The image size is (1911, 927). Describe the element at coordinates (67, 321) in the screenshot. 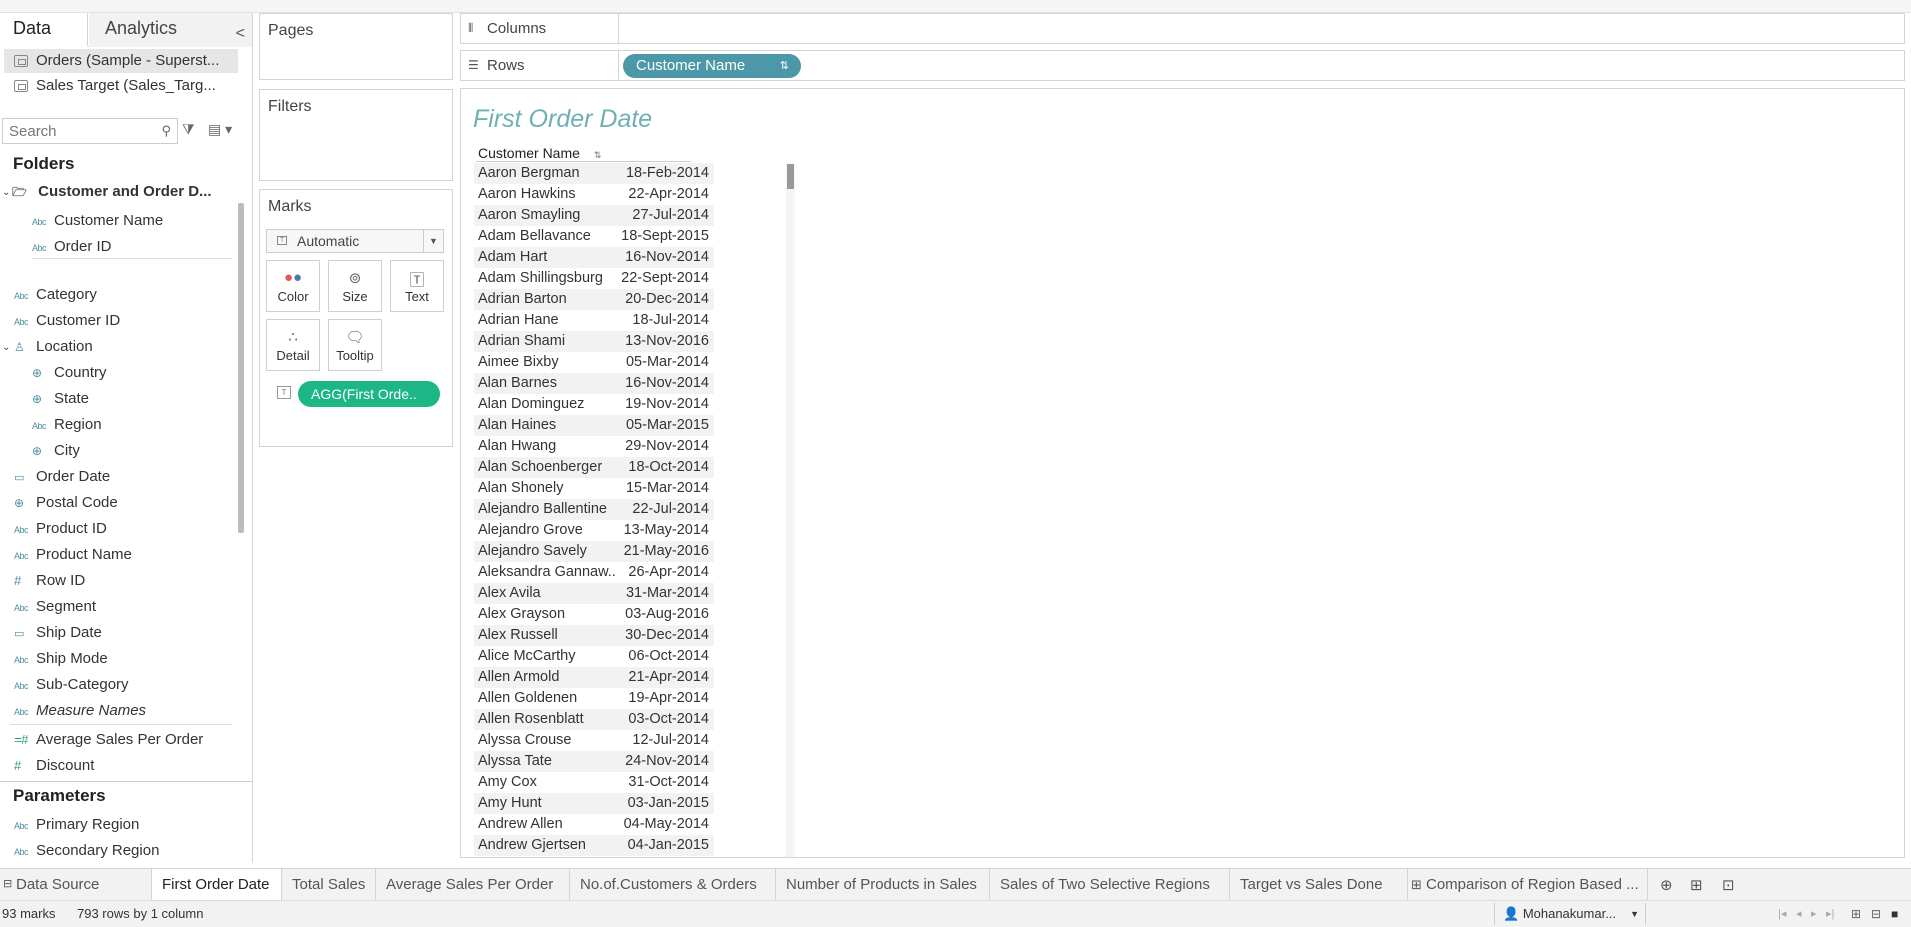

I see `field-customer-id: Abc Customer ID` at that location.